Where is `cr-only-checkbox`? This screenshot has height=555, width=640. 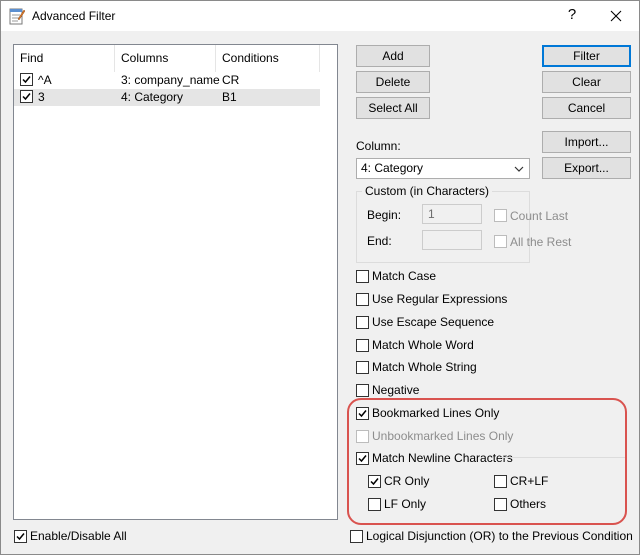
cr-only-checkbox is located at coordinates (374, 481).